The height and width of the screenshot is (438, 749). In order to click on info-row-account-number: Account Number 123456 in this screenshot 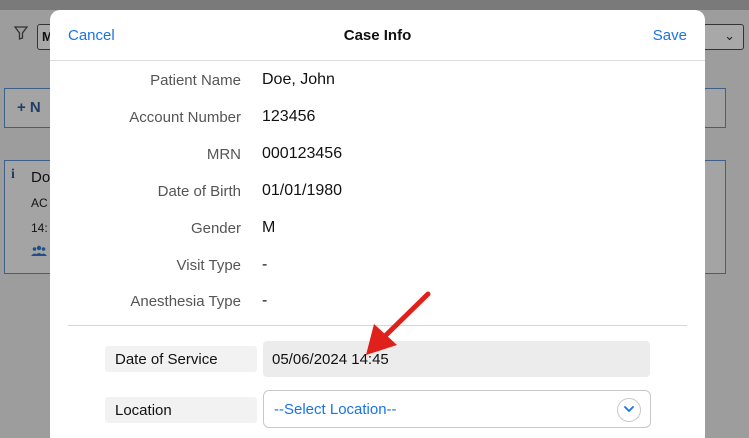, I will do `click(377, 119)`.